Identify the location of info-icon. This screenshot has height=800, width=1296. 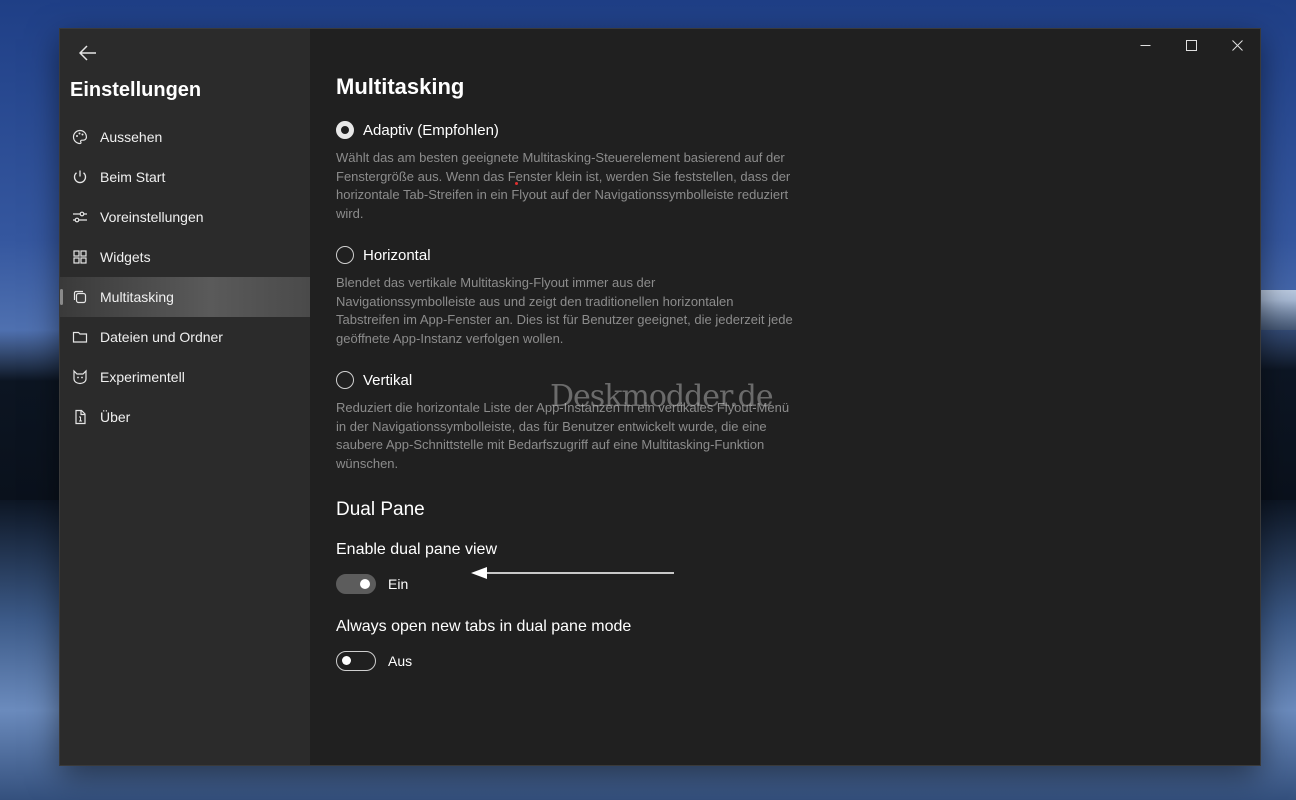
(80, 417).